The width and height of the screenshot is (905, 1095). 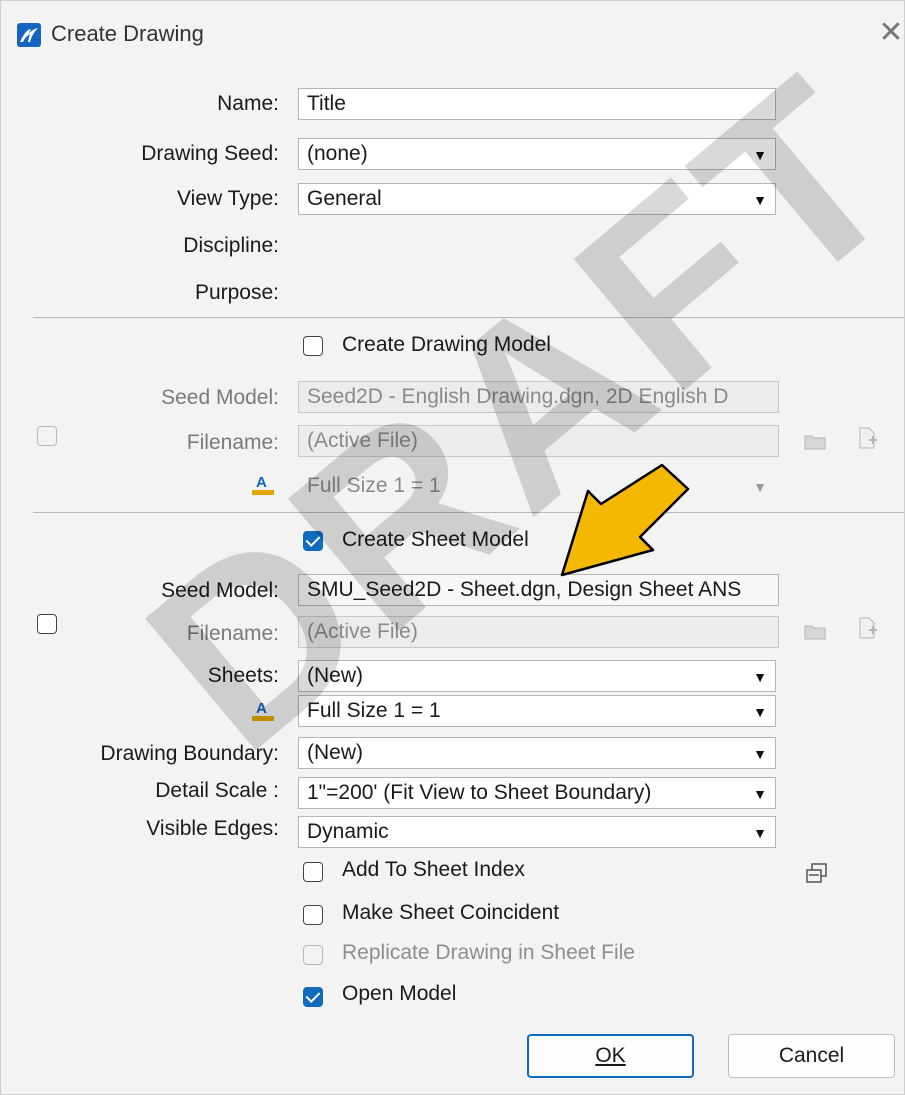 What do you see at coordinates (479, 792) in the screenshot?
I see `detail-scale-value: 1"=200' (Fit View to Sheet Boundary)` at bounding box center [479, 792].